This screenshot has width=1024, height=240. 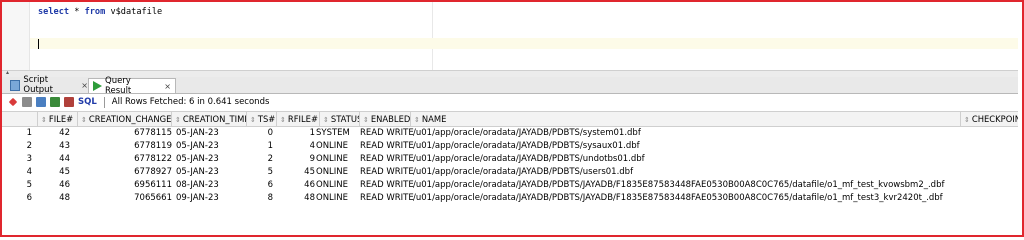 I want to click on rfile-cell: 4, so click(x=296, y=146).